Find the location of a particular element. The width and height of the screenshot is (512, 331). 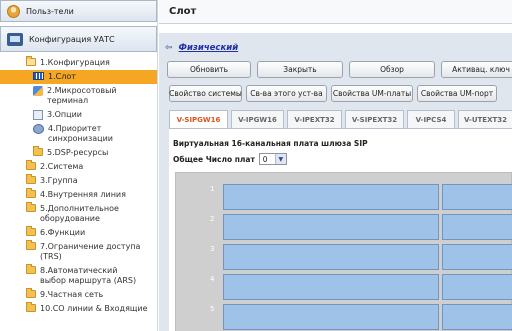

tree-item-trs: 7.Ограничение доступа (TRS) is located at coordinates (78, 252).